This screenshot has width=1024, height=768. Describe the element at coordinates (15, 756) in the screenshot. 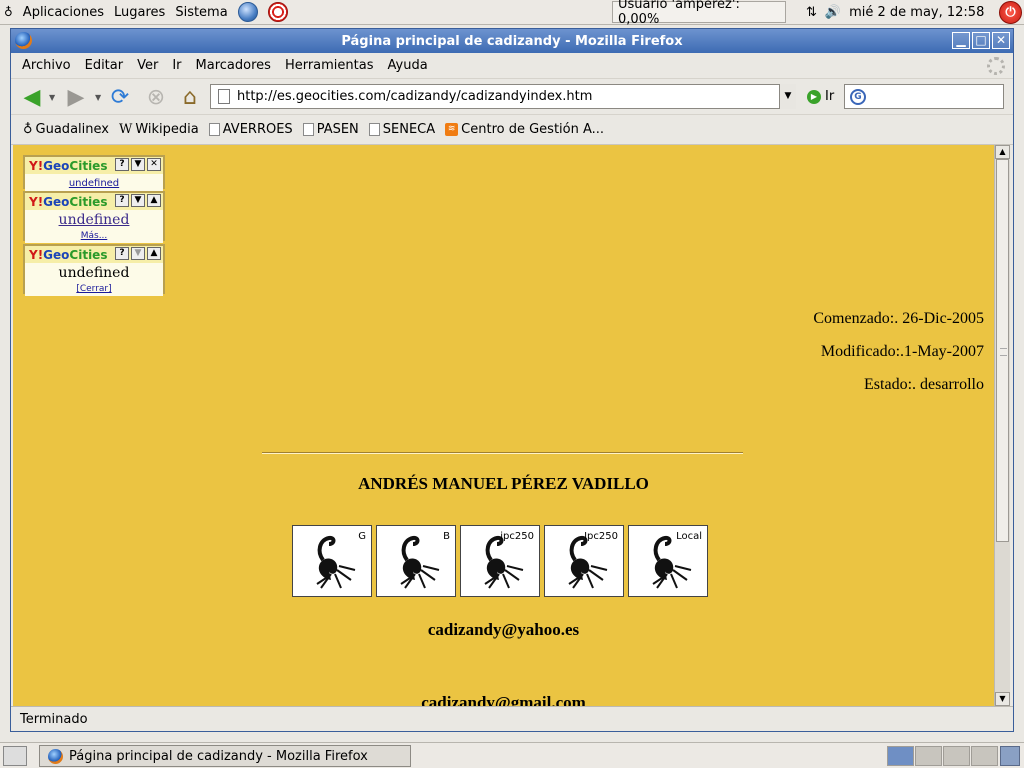

I see `show-desktop-icon` at that location.